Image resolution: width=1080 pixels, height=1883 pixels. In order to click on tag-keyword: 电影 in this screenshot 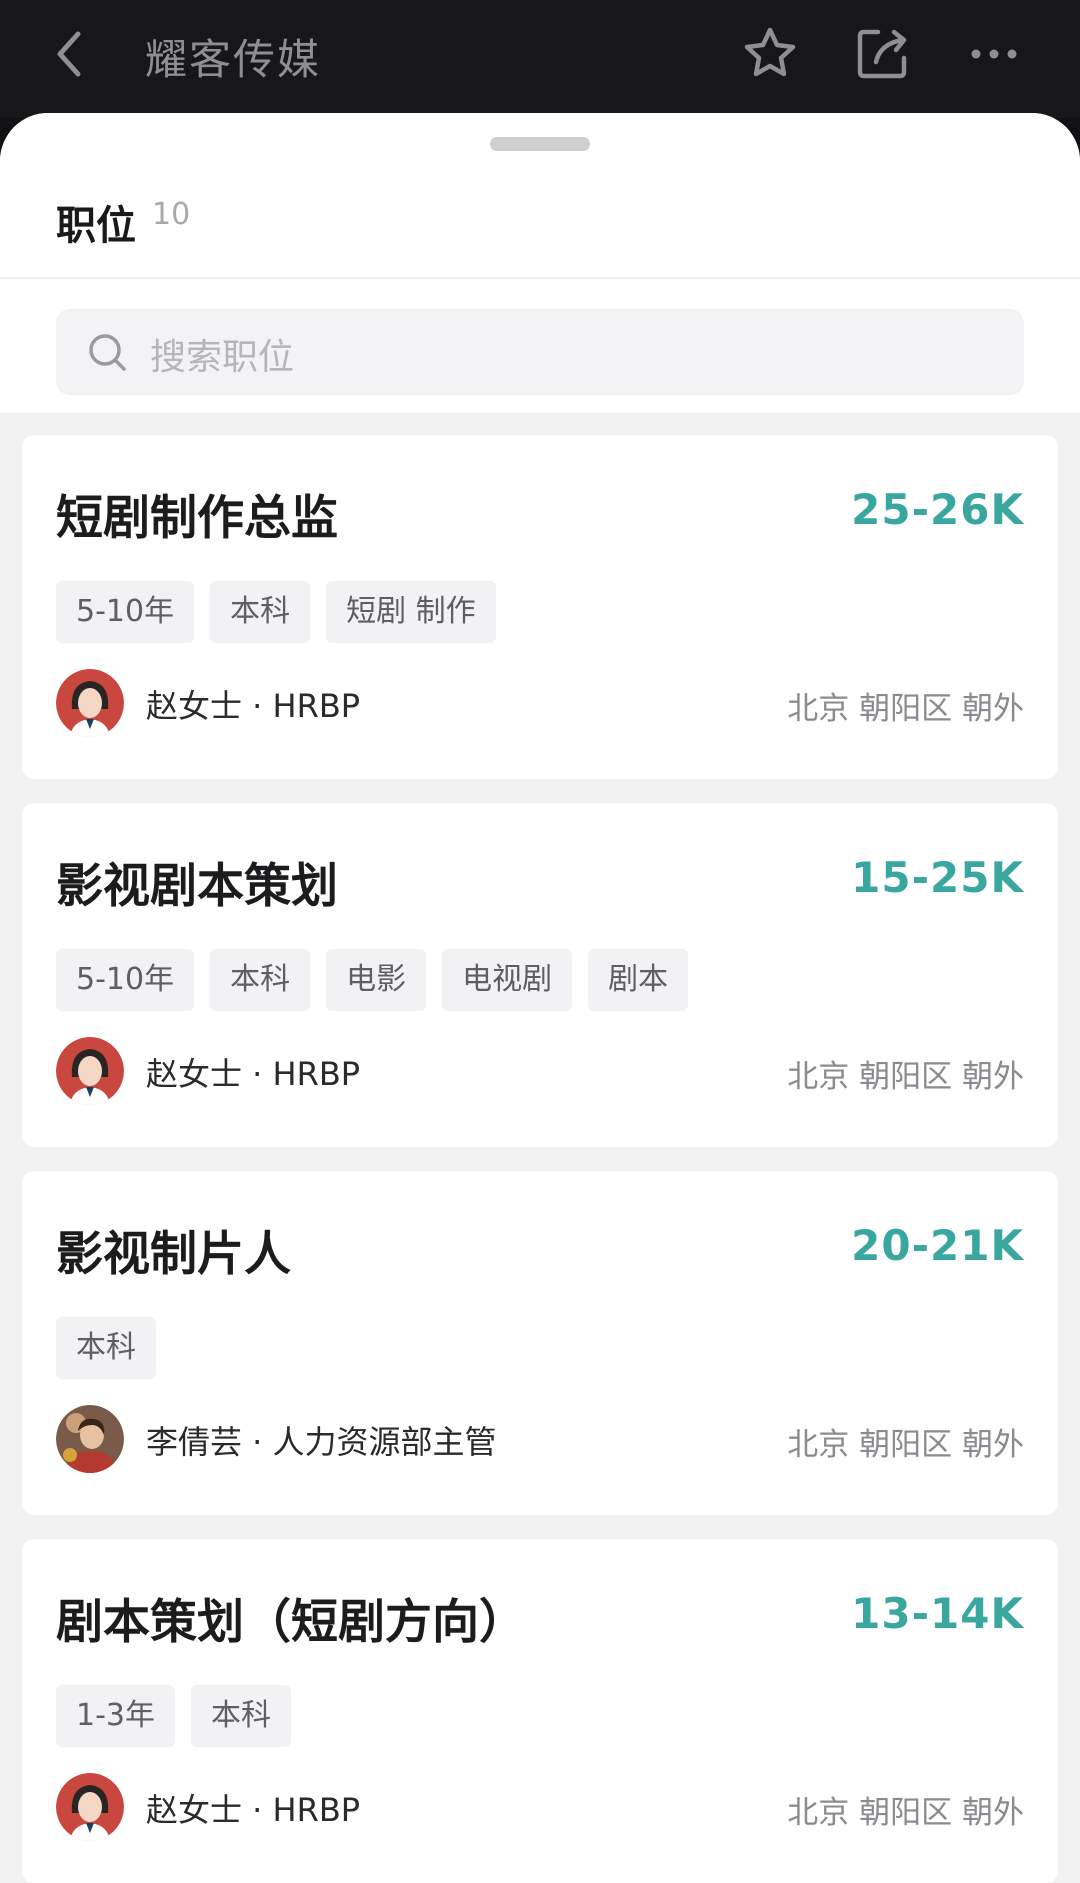, I will do `click(376, 980)`.